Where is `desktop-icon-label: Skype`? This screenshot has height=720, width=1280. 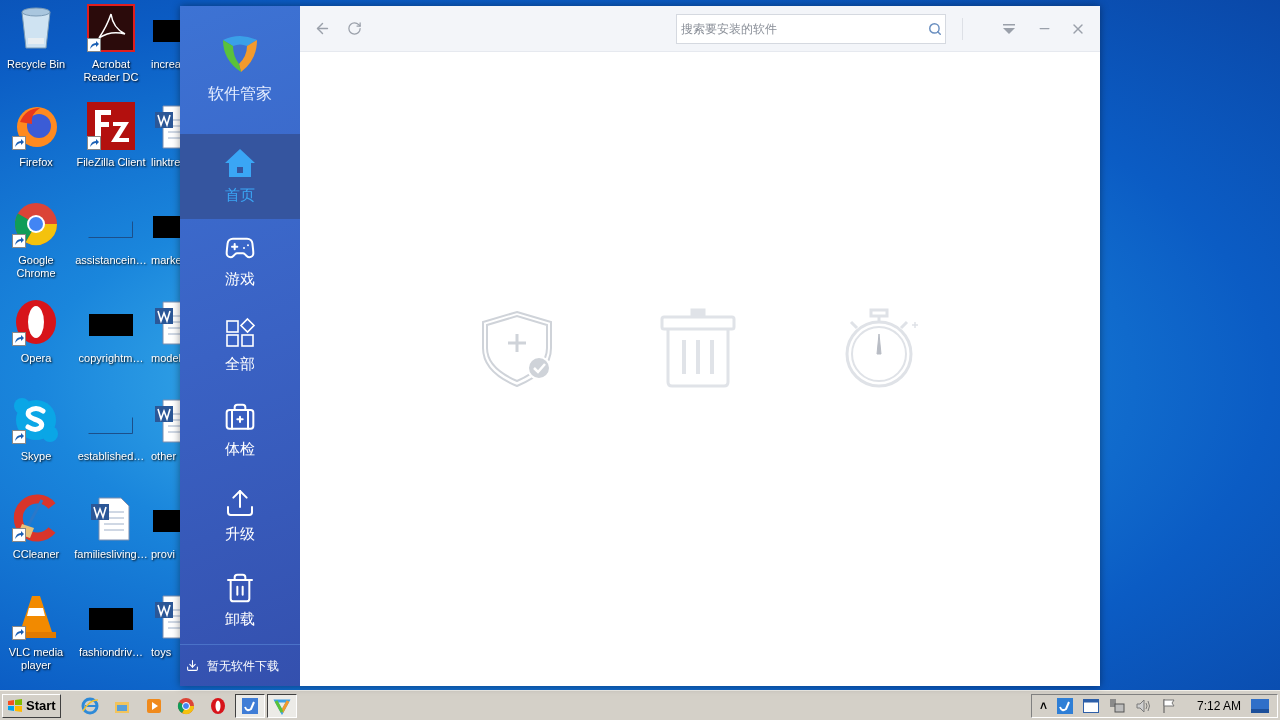 desktop-icon-label: Skype is located at coordinates (36, 456).